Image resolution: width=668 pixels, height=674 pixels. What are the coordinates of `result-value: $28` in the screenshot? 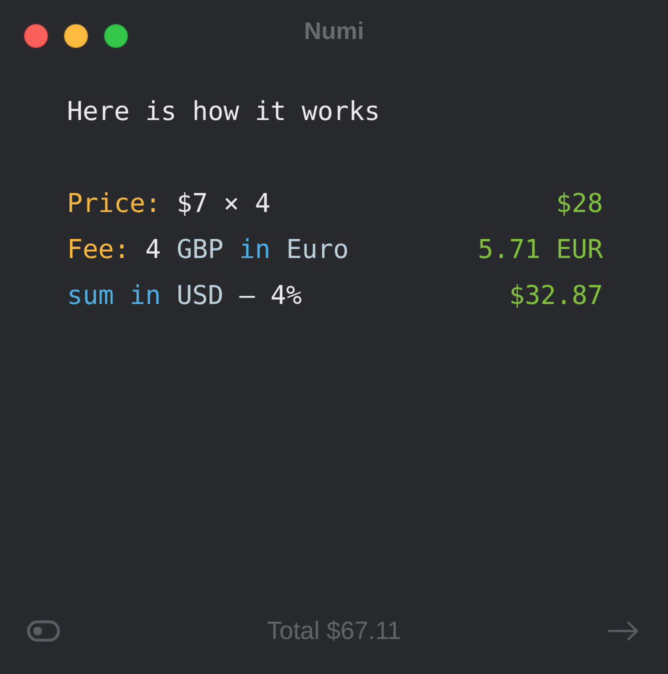 It's located at (579, 204).